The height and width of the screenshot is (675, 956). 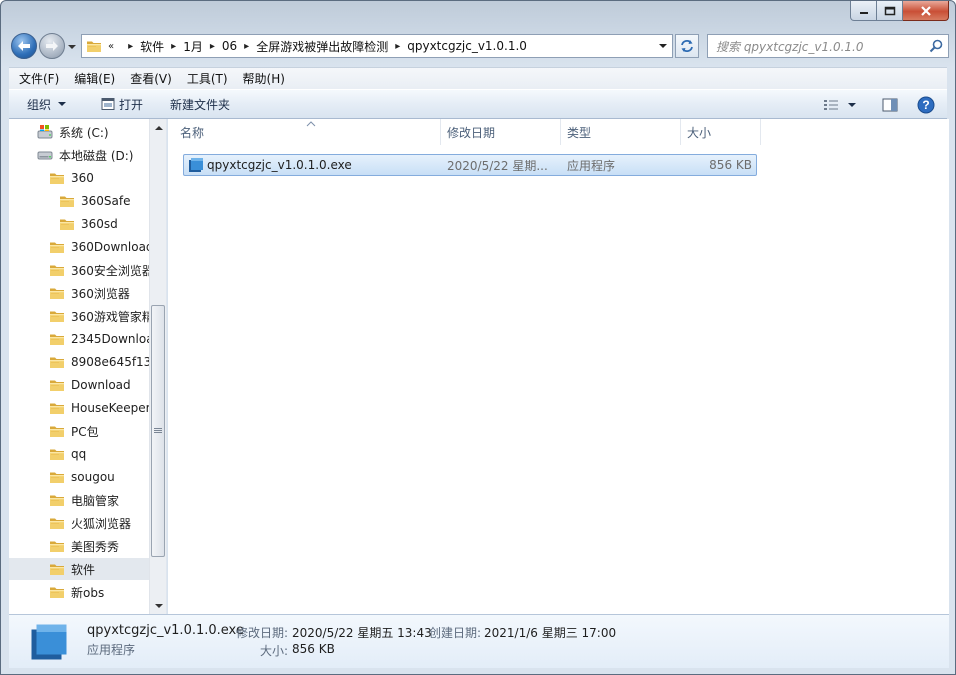 What do you see at coordinates (79, 293) in the screenshot?
I see `tree-item: 360浏览器` at bounding box center [79, 293].